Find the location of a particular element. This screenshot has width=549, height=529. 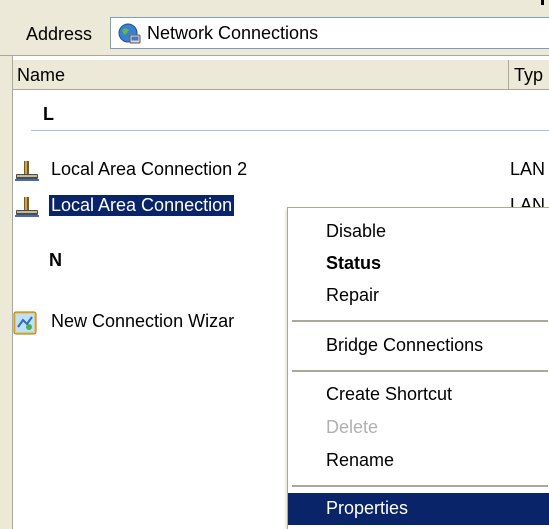

address-value: Network Connections is located at coordinates (233, 33).